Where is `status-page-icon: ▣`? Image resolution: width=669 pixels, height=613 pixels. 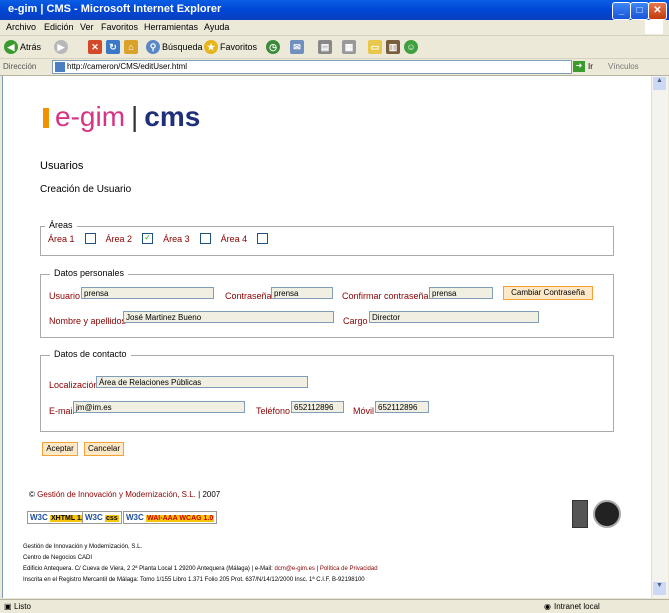
status-page-icon: ▣ is located at coordinates (8, 606).